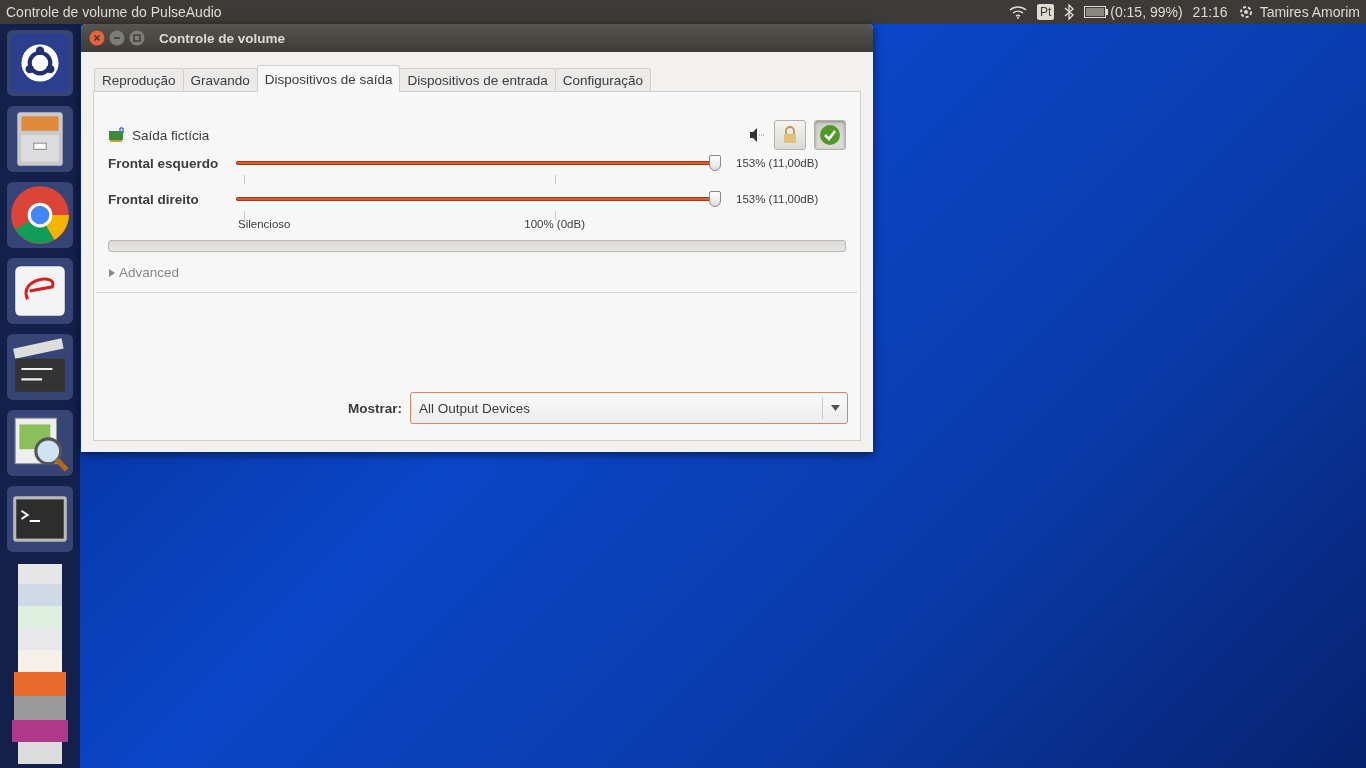  I want to click on tab: Reprodução, so click(139, 79).